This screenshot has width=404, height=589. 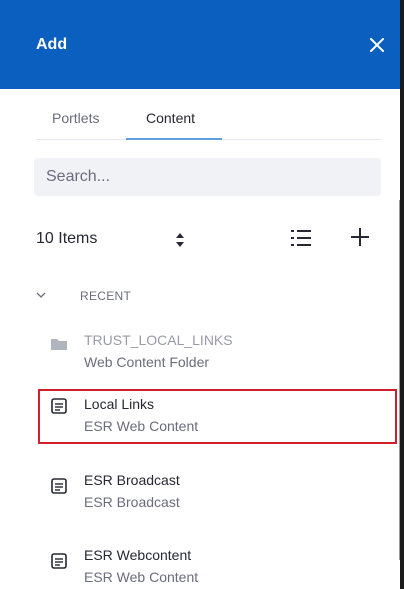 What do you see at coordinates (59, 344) in the screenshot?
I see `folder-icon` at bounding box center [59, 344].